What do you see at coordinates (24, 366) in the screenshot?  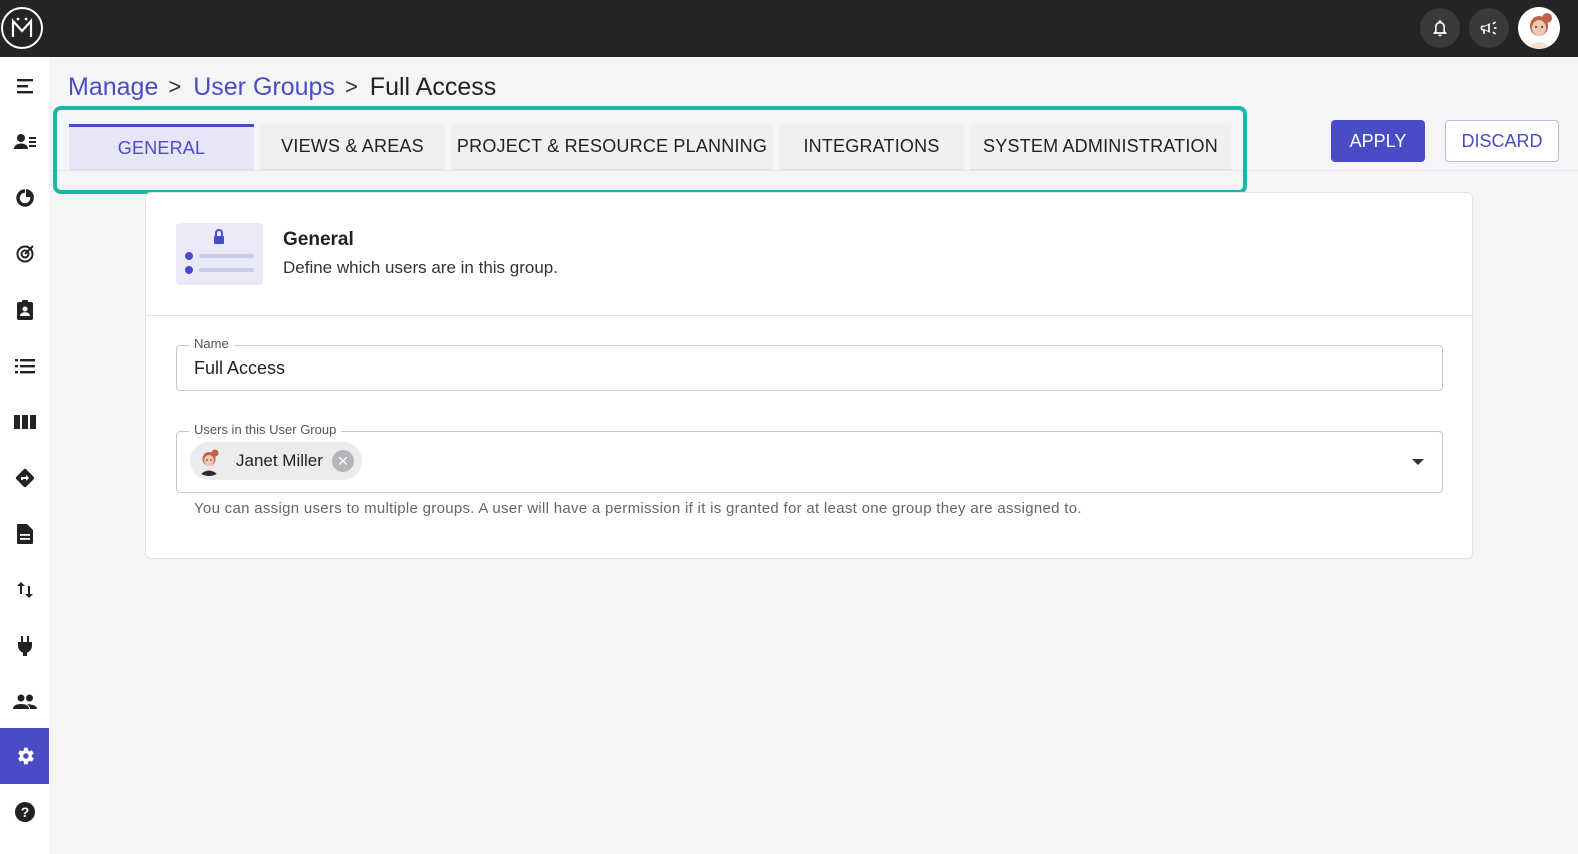 I see `list-icon` at bounding box center [24, 366].